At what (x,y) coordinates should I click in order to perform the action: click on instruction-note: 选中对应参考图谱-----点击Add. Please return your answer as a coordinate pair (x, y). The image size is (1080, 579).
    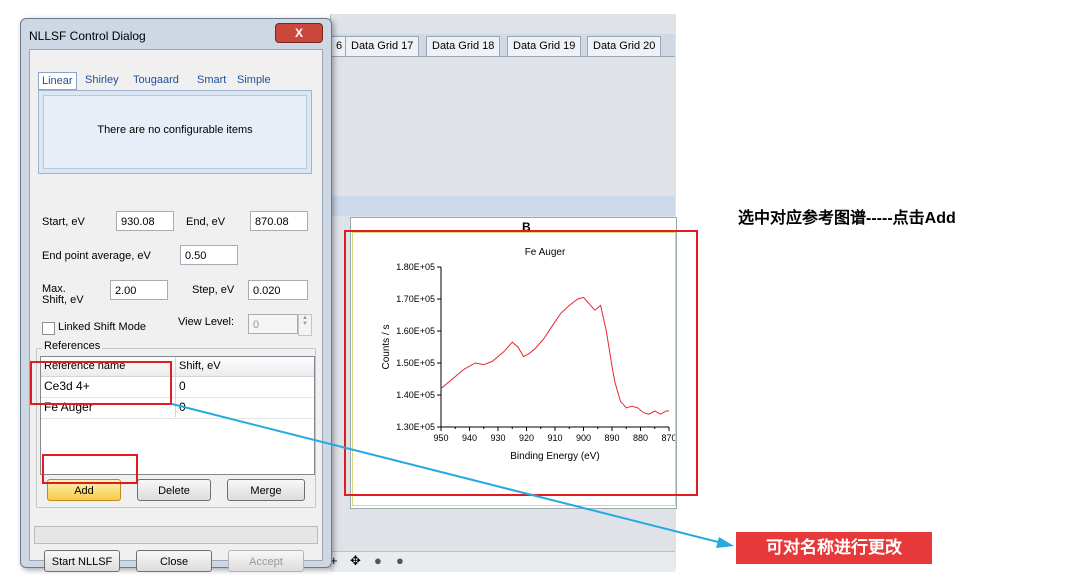
    Looking at the image, I should click on (847, 218).